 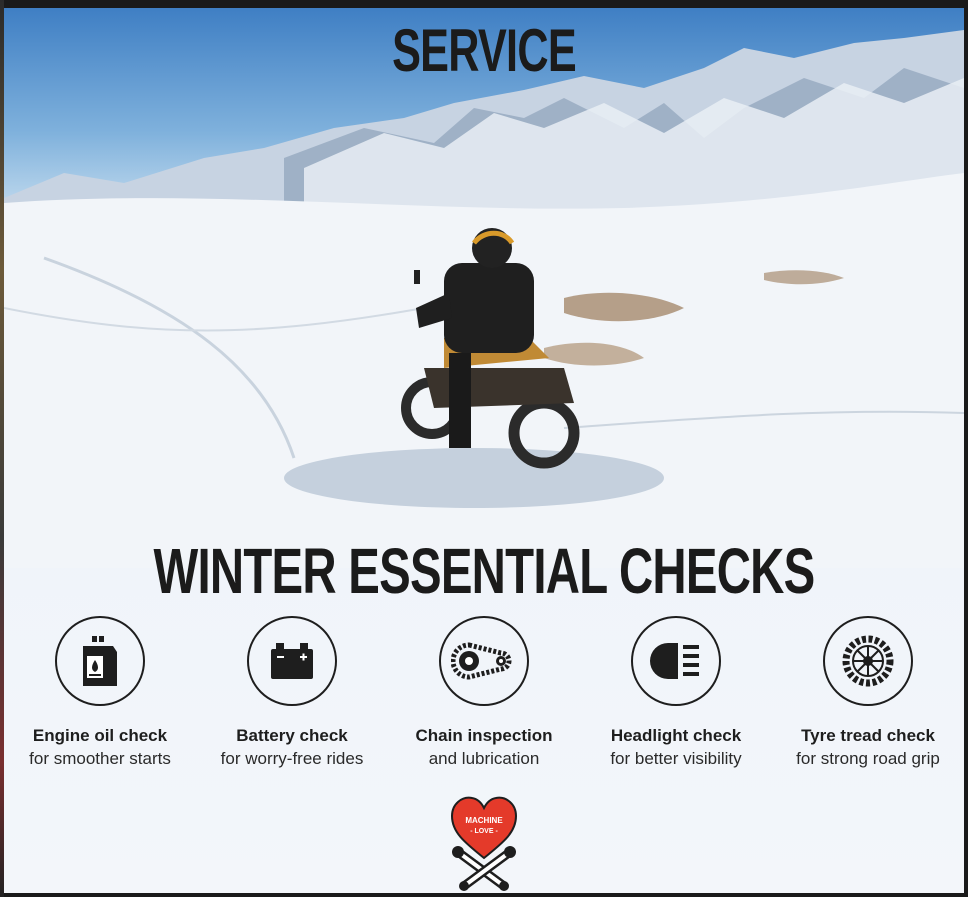 What do you see at coordinates (484, 831) in the screenshot?
I see `logo-text-line2: - LOVE -` at bounding box center [484, 831].